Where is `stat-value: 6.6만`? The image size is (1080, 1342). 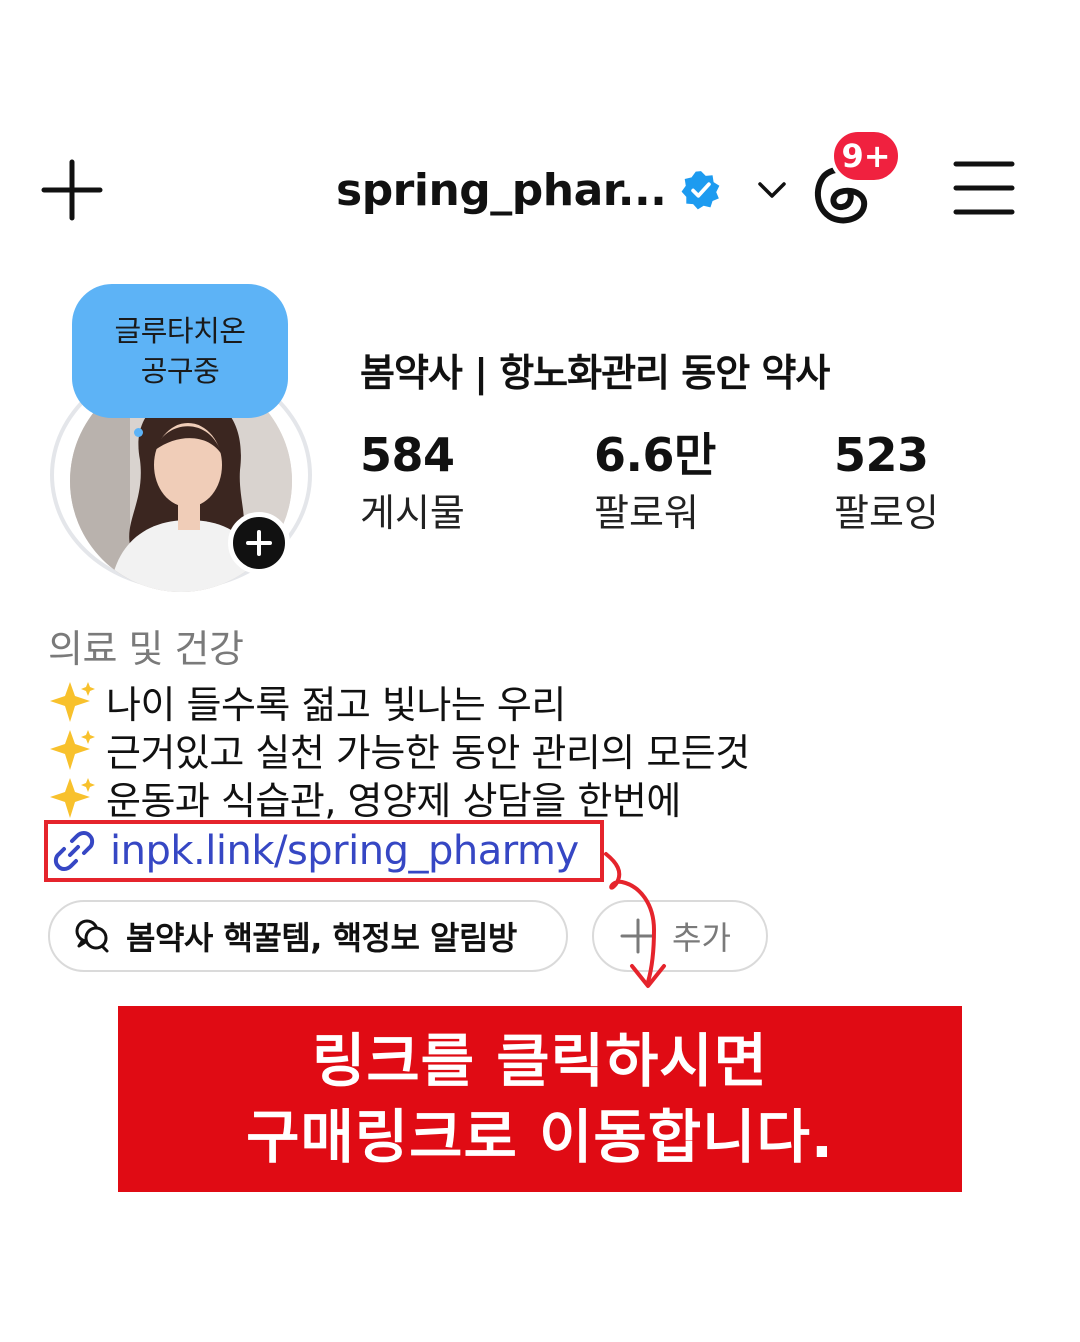
stat-value: 6.6만 is located at coordinates (655, 455).